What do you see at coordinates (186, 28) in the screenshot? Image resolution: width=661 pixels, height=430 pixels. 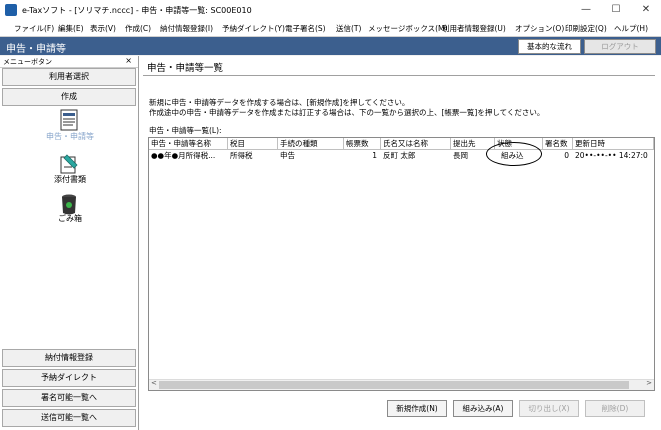 I see `menu-payment-info: 納付情報登録(I)` at bounding box center [186, 28].